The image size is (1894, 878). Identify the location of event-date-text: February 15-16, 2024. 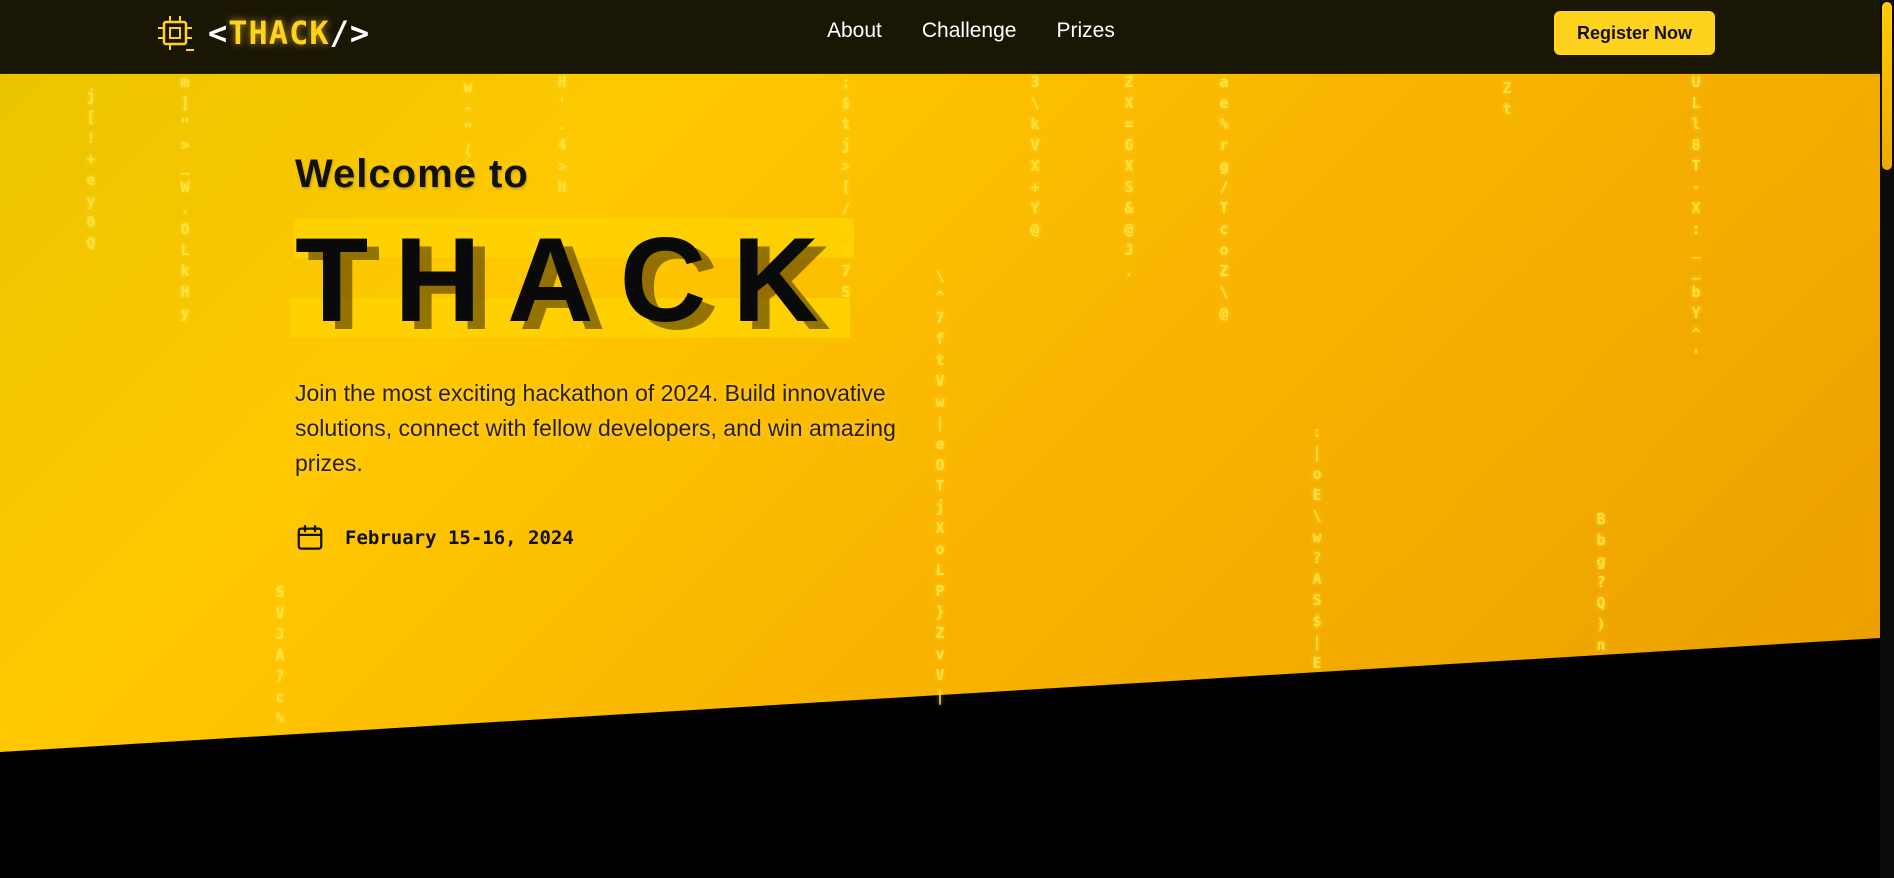
(459, 538).